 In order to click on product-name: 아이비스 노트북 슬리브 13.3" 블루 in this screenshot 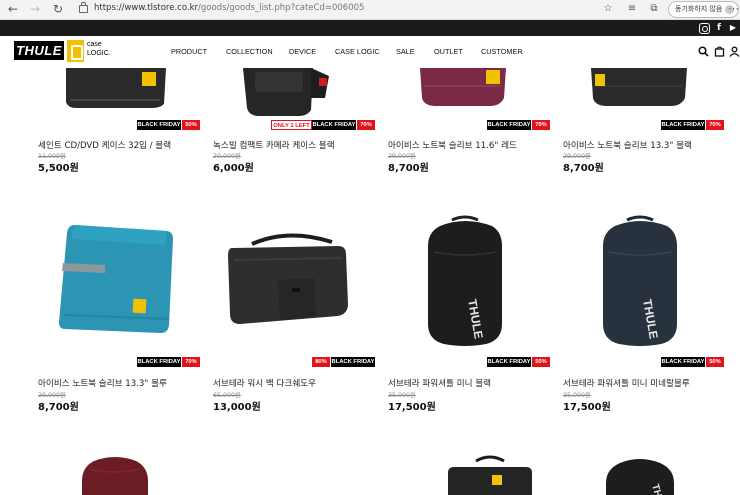, I will do `click(102, 383)`.